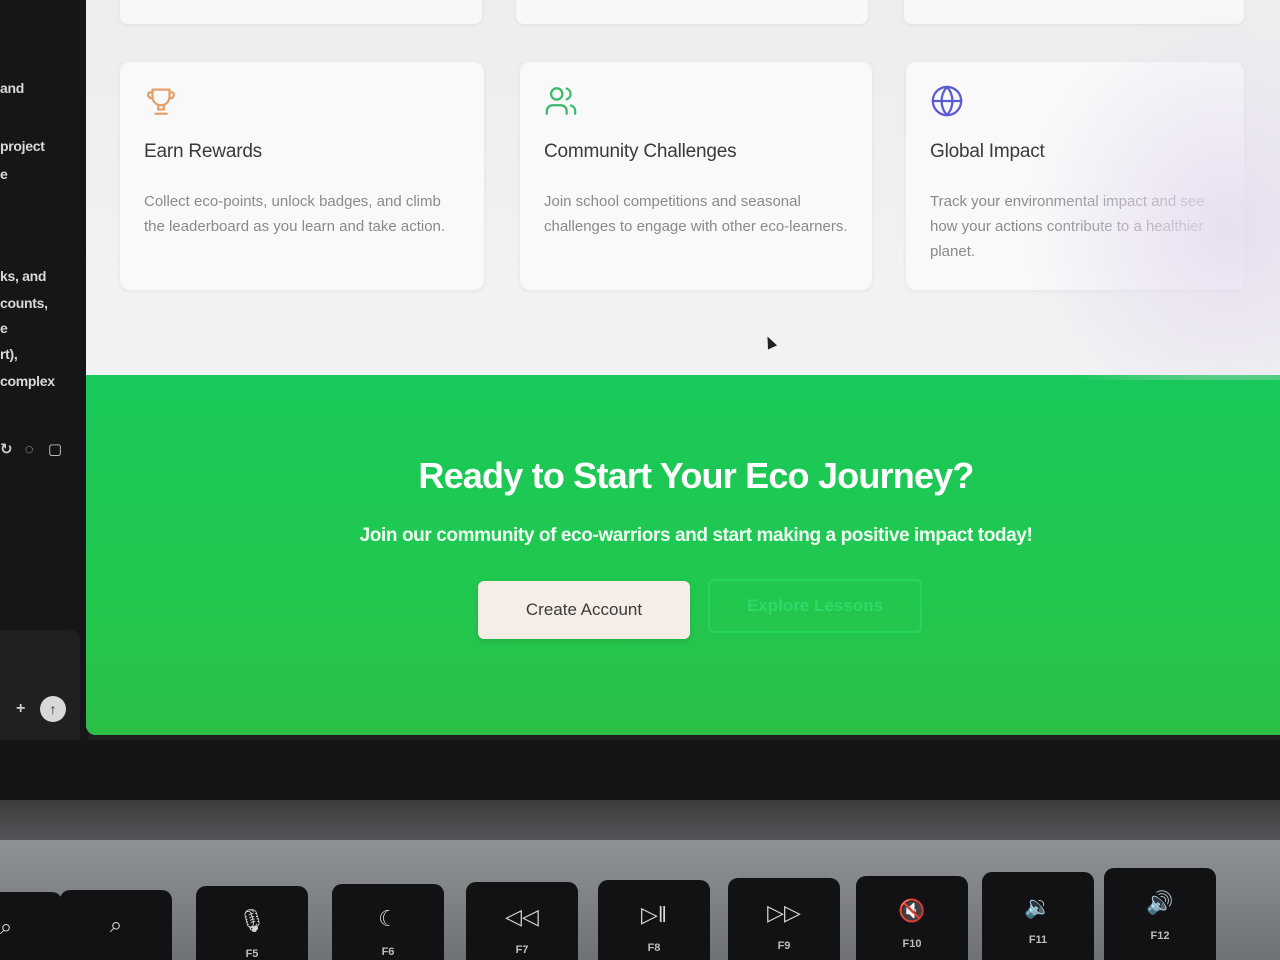 The height and width of the screenshot is (960, 1280). Describe the element at coordinates (1160, 902) in the screenshot. I see `key-symbol: 🔊` at that location.